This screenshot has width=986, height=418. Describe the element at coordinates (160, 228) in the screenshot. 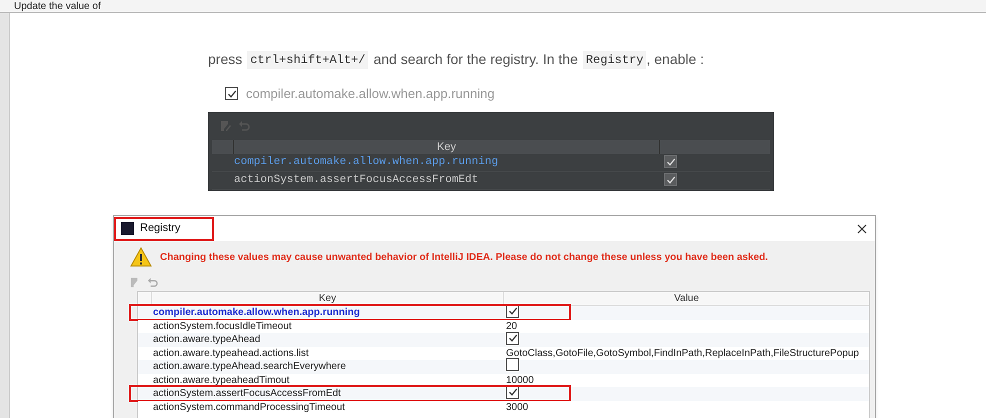

I see `dialog-title: Registry` at that location.